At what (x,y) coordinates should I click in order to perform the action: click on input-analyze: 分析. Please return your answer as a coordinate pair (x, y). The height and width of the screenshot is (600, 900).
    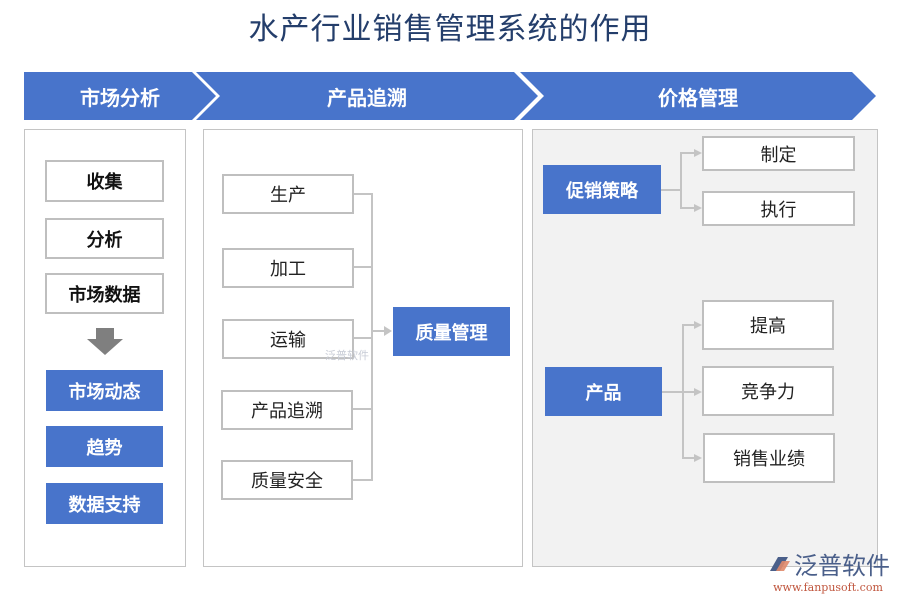
    Looking at the image, I should click on (104, 238).